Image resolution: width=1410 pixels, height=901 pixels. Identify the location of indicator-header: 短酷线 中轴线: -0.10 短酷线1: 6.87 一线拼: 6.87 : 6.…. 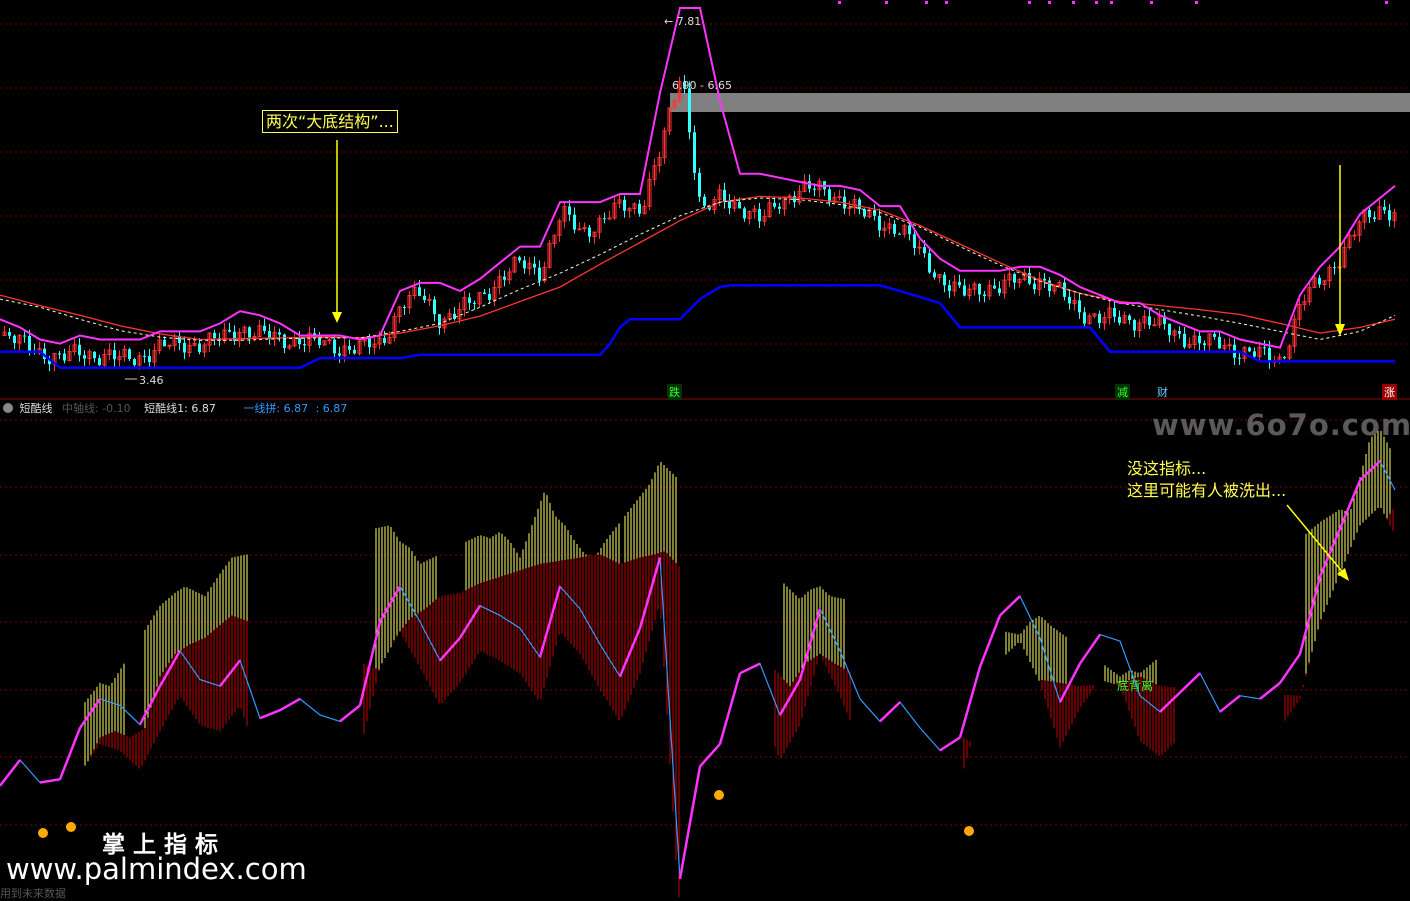
(178, 408).